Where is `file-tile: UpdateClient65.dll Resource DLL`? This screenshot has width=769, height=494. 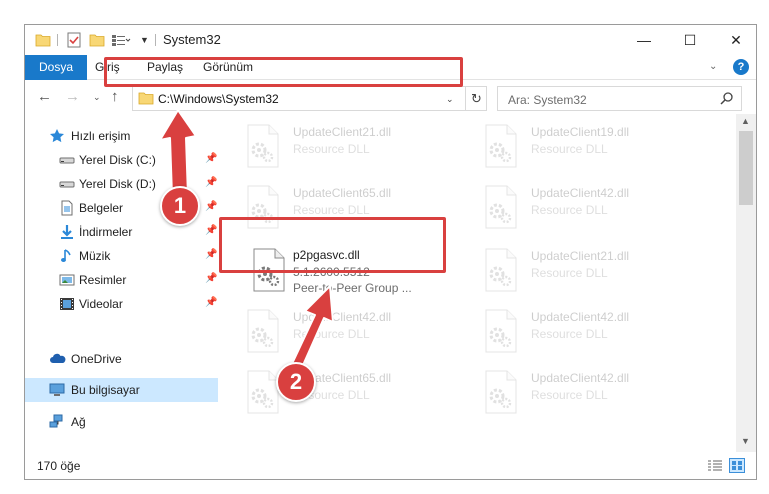
file-tile: UpdateClient65.dll Resource DLL is located at coordinates (356, 392).